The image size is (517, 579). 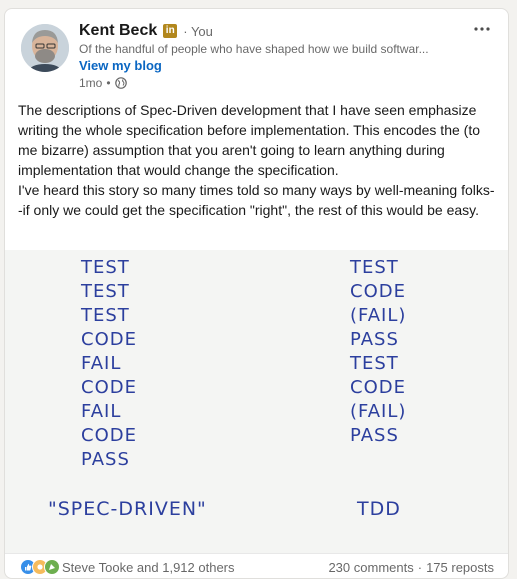 I want to click on more-options-button, so click(x=482, y=29).